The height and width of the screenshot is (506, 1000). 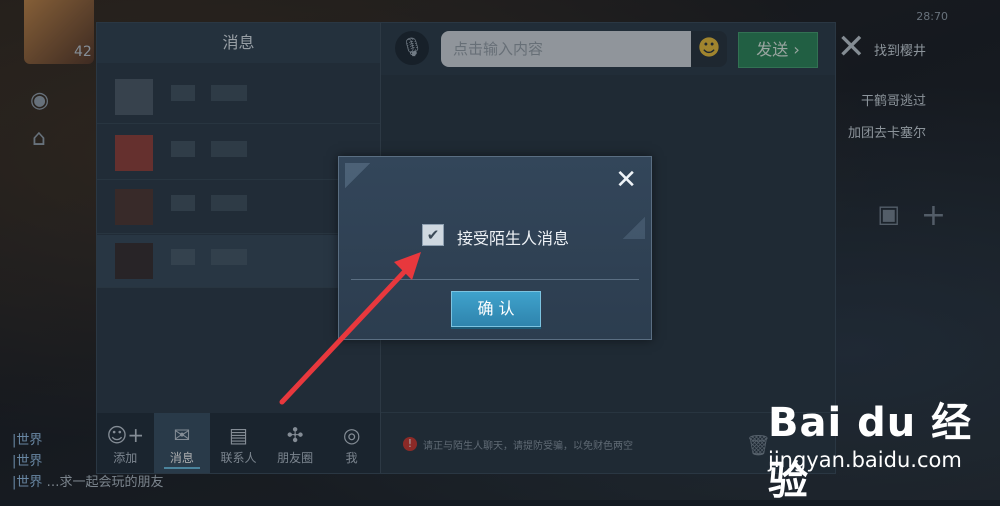 What do you see at coordinates (495, 279) in the screenshot?
I see `divider` at bounding box center [495, 279].